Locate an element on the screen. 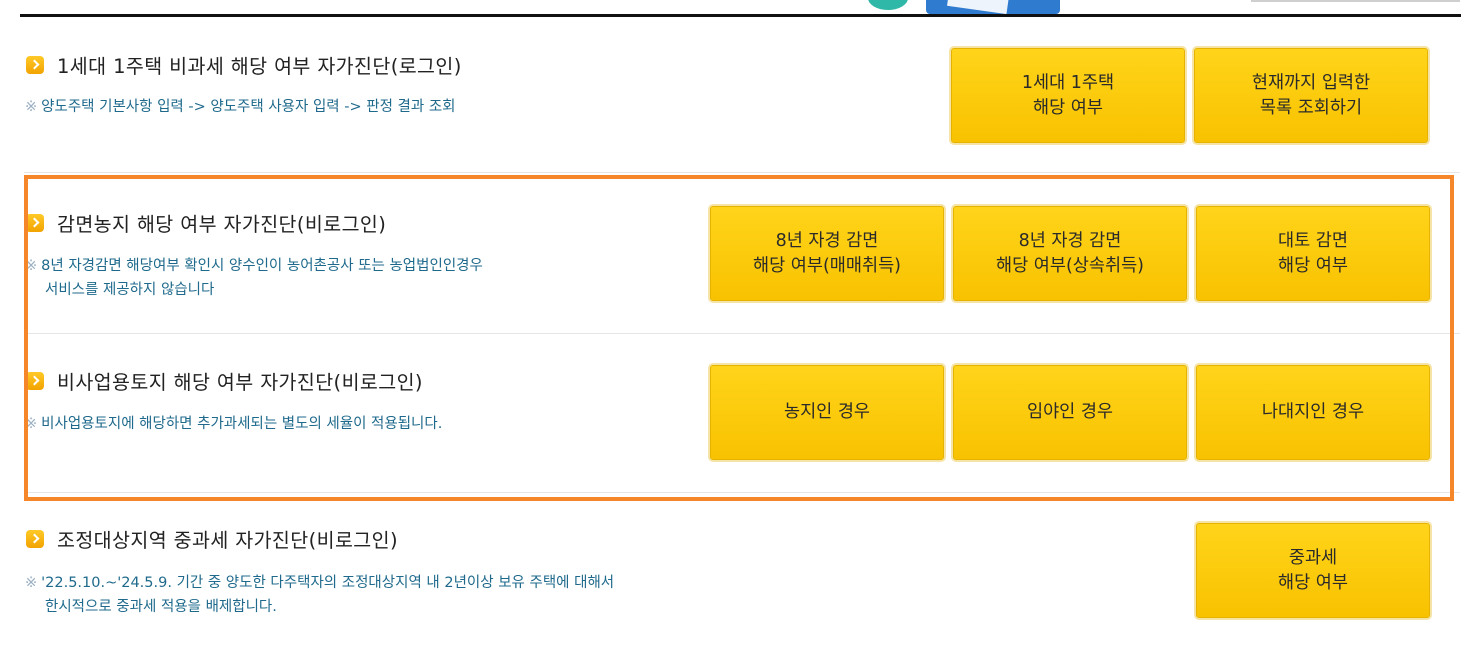  note-line: 비사업용토지에 해당하면 추가과세되는 별도의 세율이 적용됩니다. is located at coordinates (242, 424).